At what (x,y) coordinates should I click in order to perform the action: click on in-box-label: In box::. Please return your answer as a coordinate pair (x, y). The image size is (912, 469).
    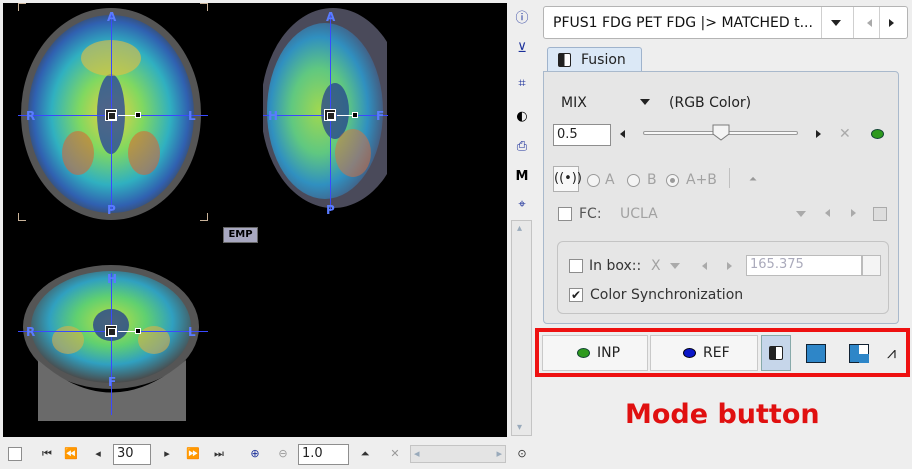
    Looking at the image, I should click on (615, 266).